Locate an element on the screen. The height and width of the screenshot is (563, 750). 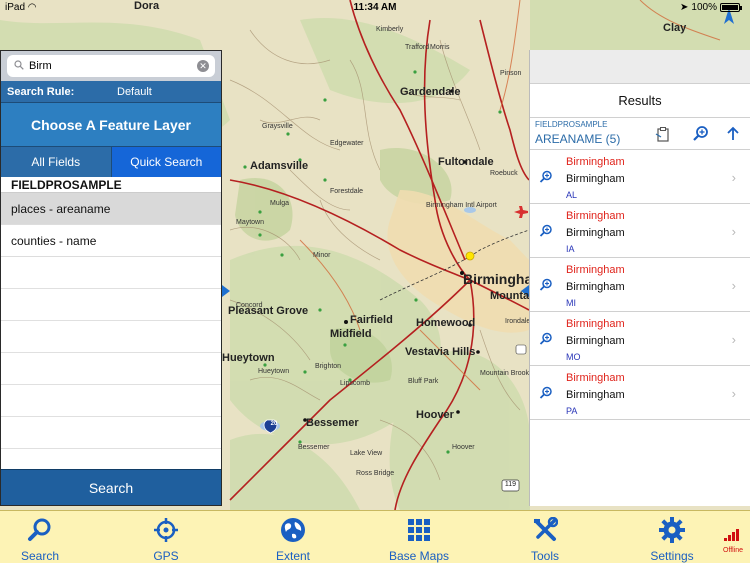
search-field: ✕ is located at coordinates (111, 66).